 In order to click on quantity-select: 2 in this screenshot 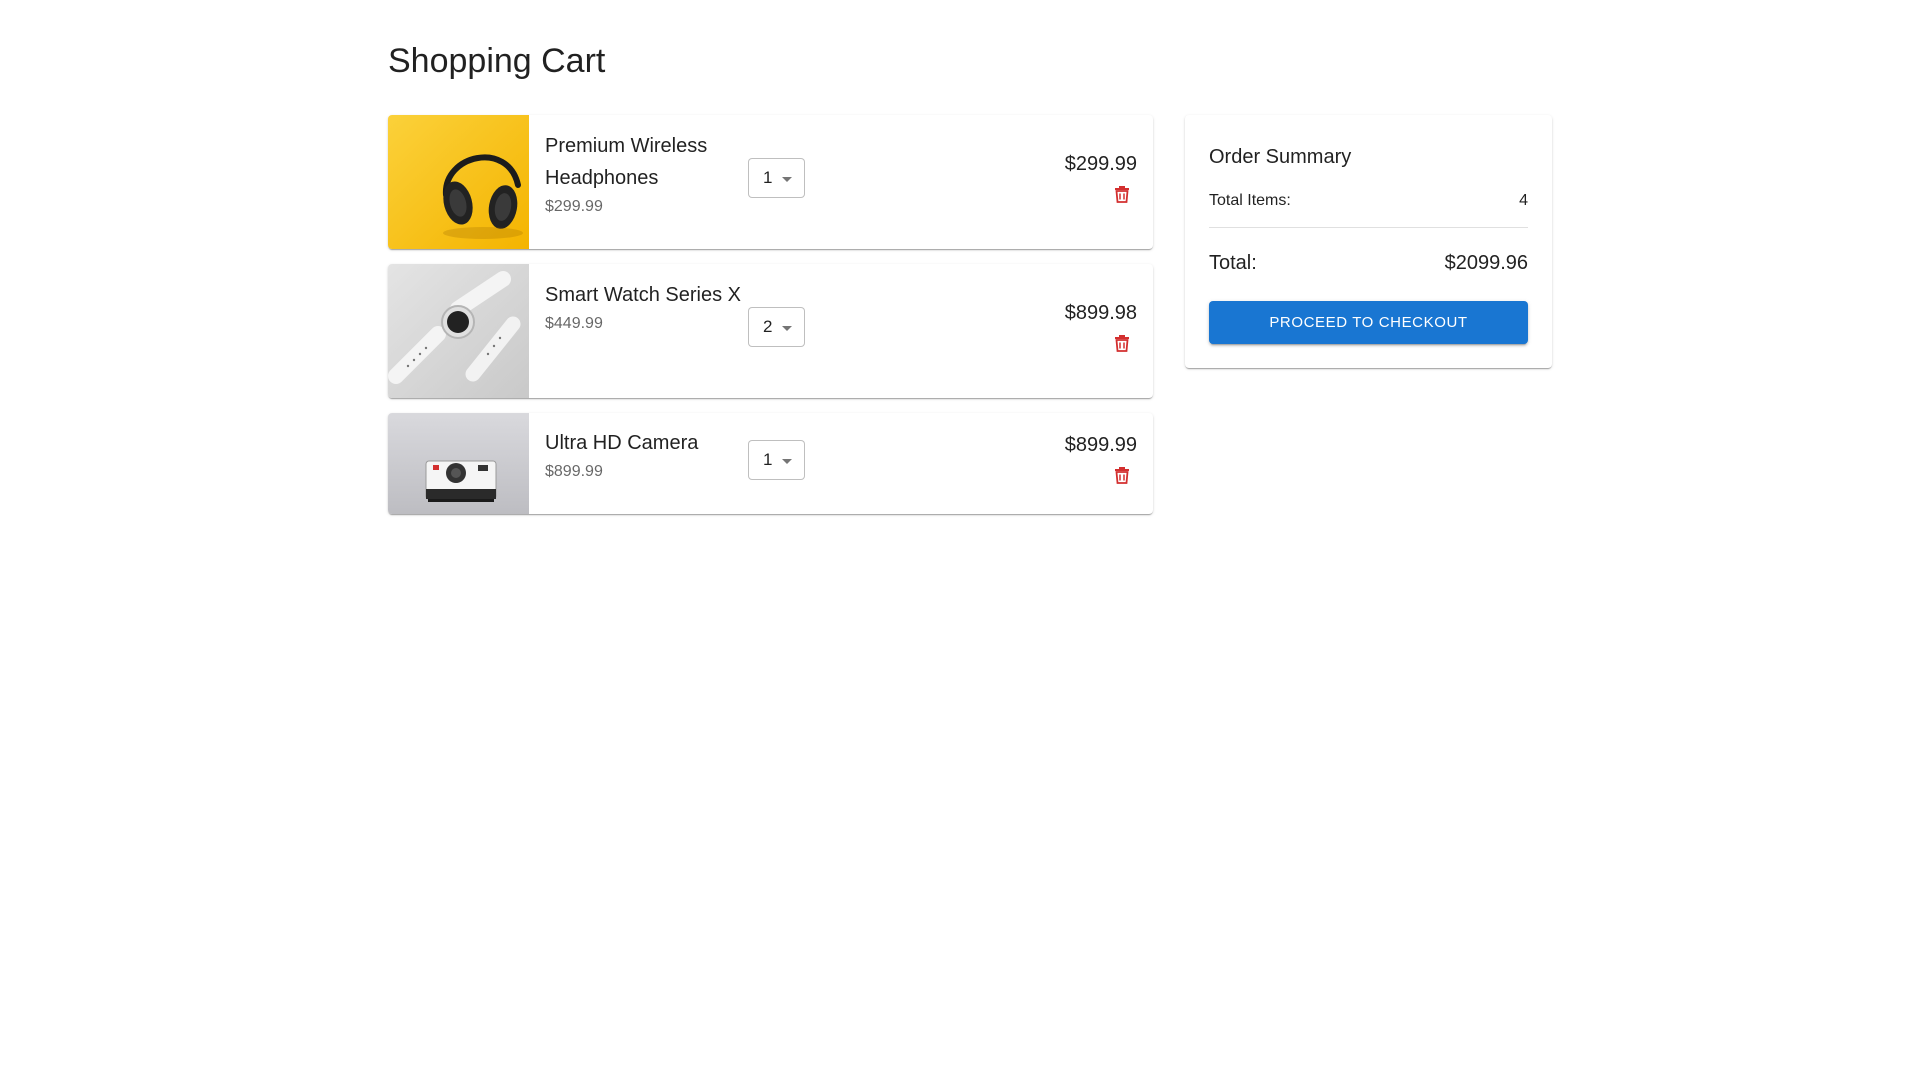, I will do `click(776, 327)`.